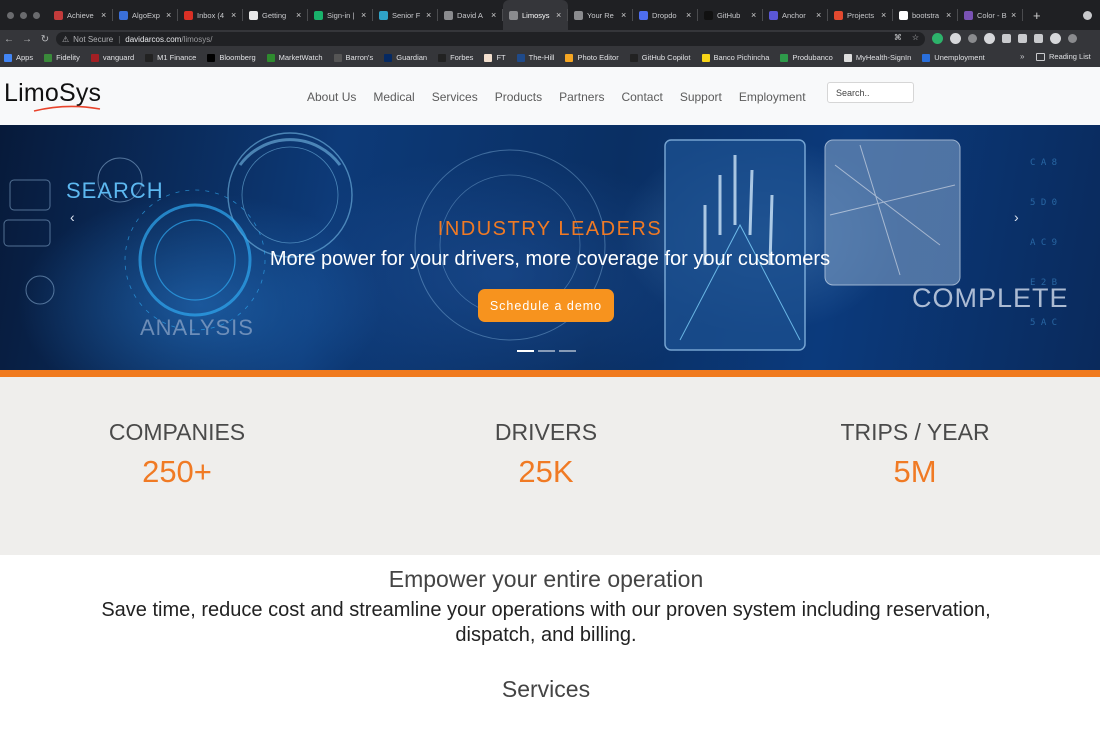  What do you see at coordinates (660, 57) in the screenshot?
I see `bookmark-item: GitHub Copilot` at bounding box center [660, 57].